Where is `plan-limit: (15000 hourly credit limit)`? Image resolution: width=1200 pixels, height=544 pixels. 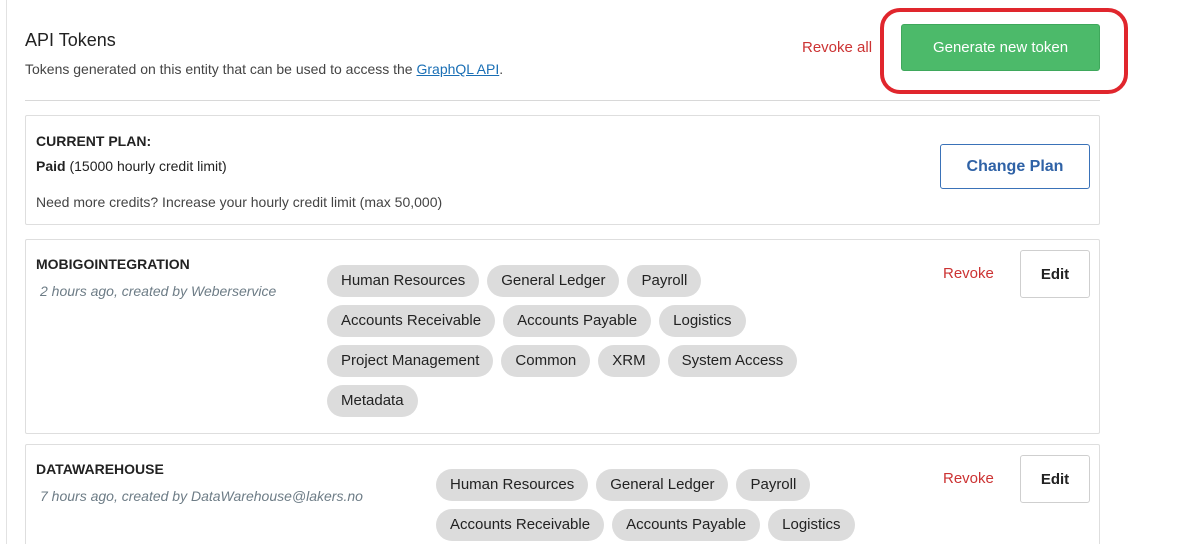
plan-limit: (15000 hourly credit limit) is located at coordinates (148, 166).